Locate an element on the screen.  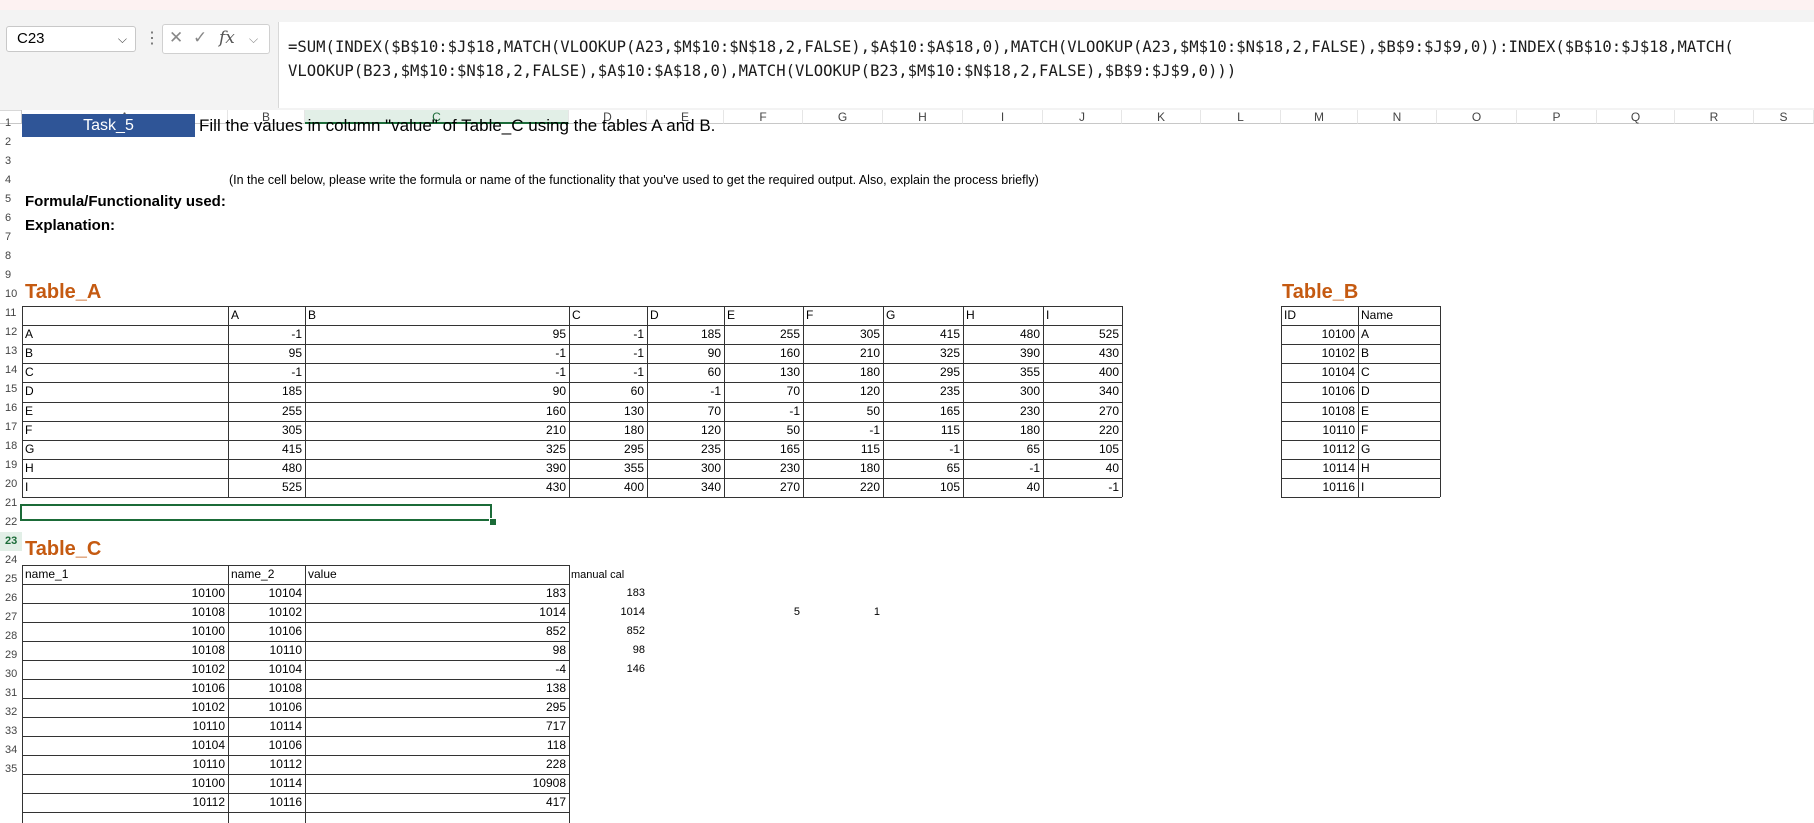
column-header-f: F is located at coordinates (763, 117).